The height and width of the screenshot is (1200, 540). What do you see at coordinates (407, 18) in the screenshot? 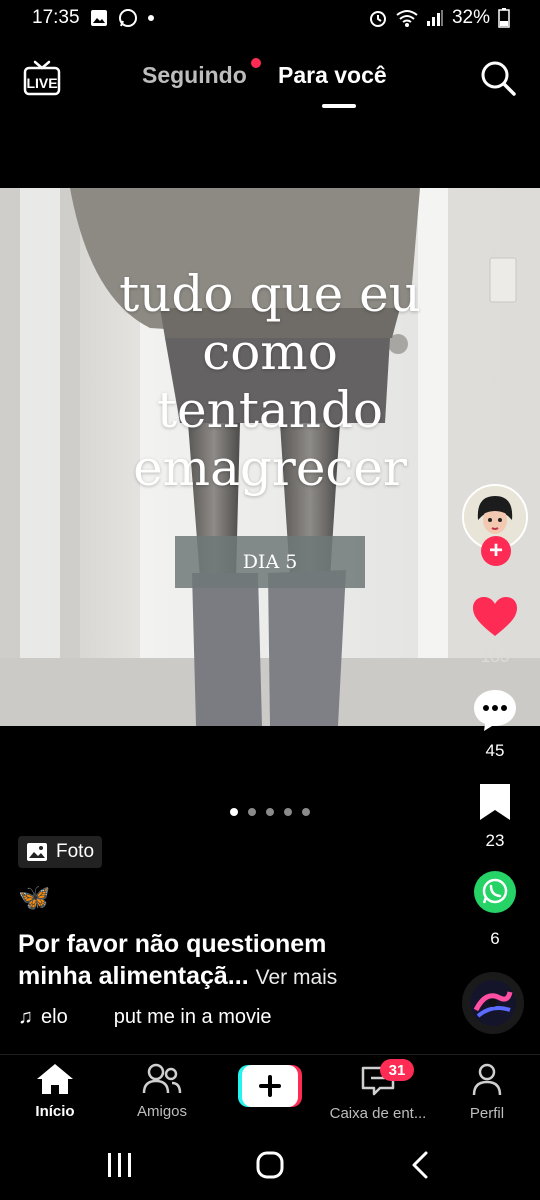
I see `wifi-icon` at bounding box center [407, 18].